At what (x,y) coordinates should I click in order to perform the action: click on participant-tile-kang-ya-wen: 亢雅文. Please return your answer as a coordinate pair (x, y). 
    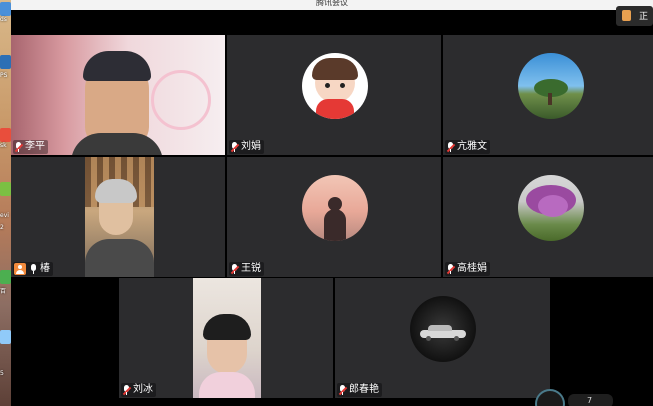
    Looking at the image, I should click on (548, 95).